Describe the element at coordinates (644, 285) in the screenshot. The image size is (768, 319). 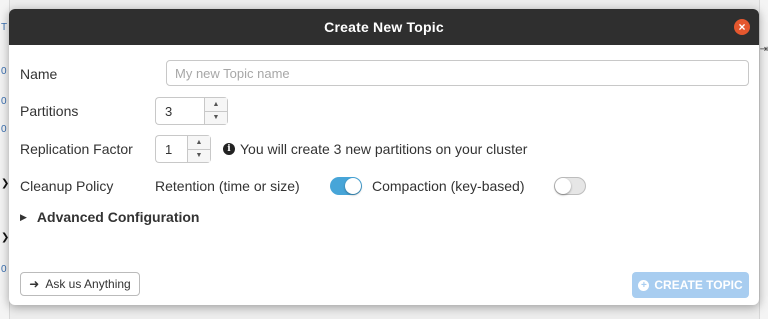
I see `plus-circle-icon: +` at that location.